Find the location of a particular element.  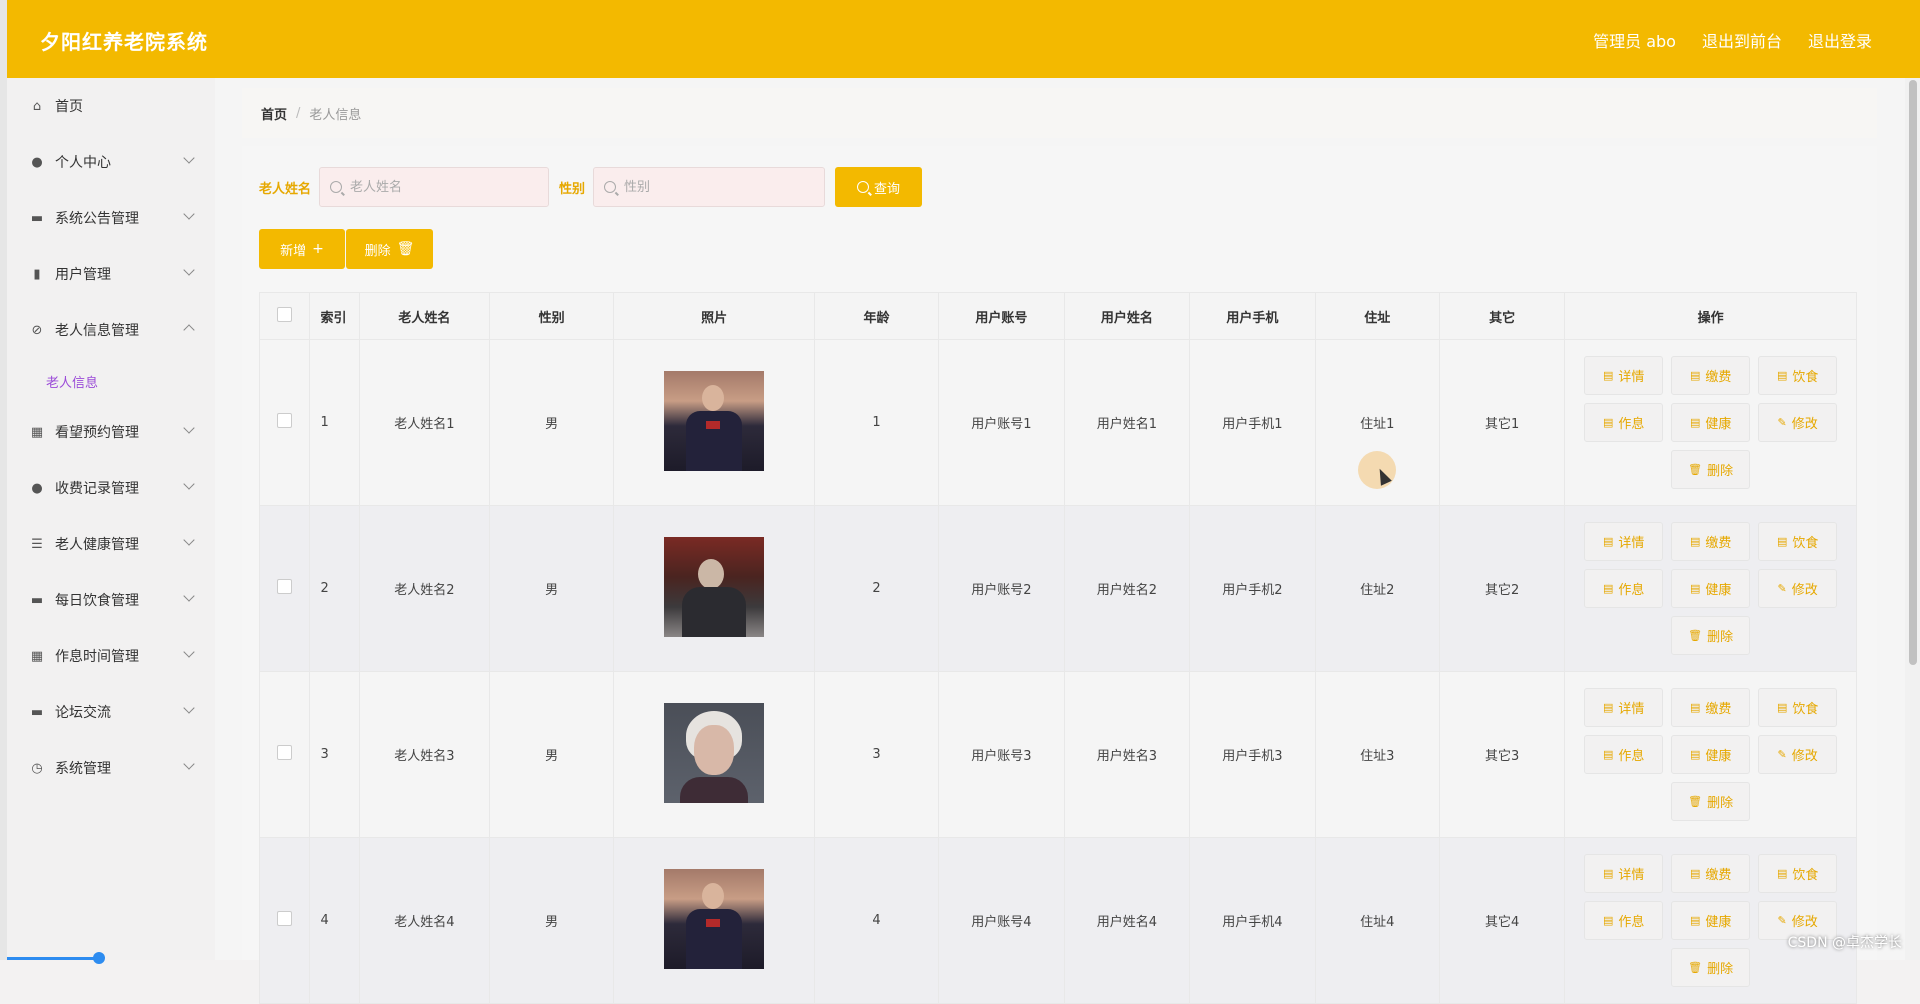

progress-knob is located at coordinates (99, 958).